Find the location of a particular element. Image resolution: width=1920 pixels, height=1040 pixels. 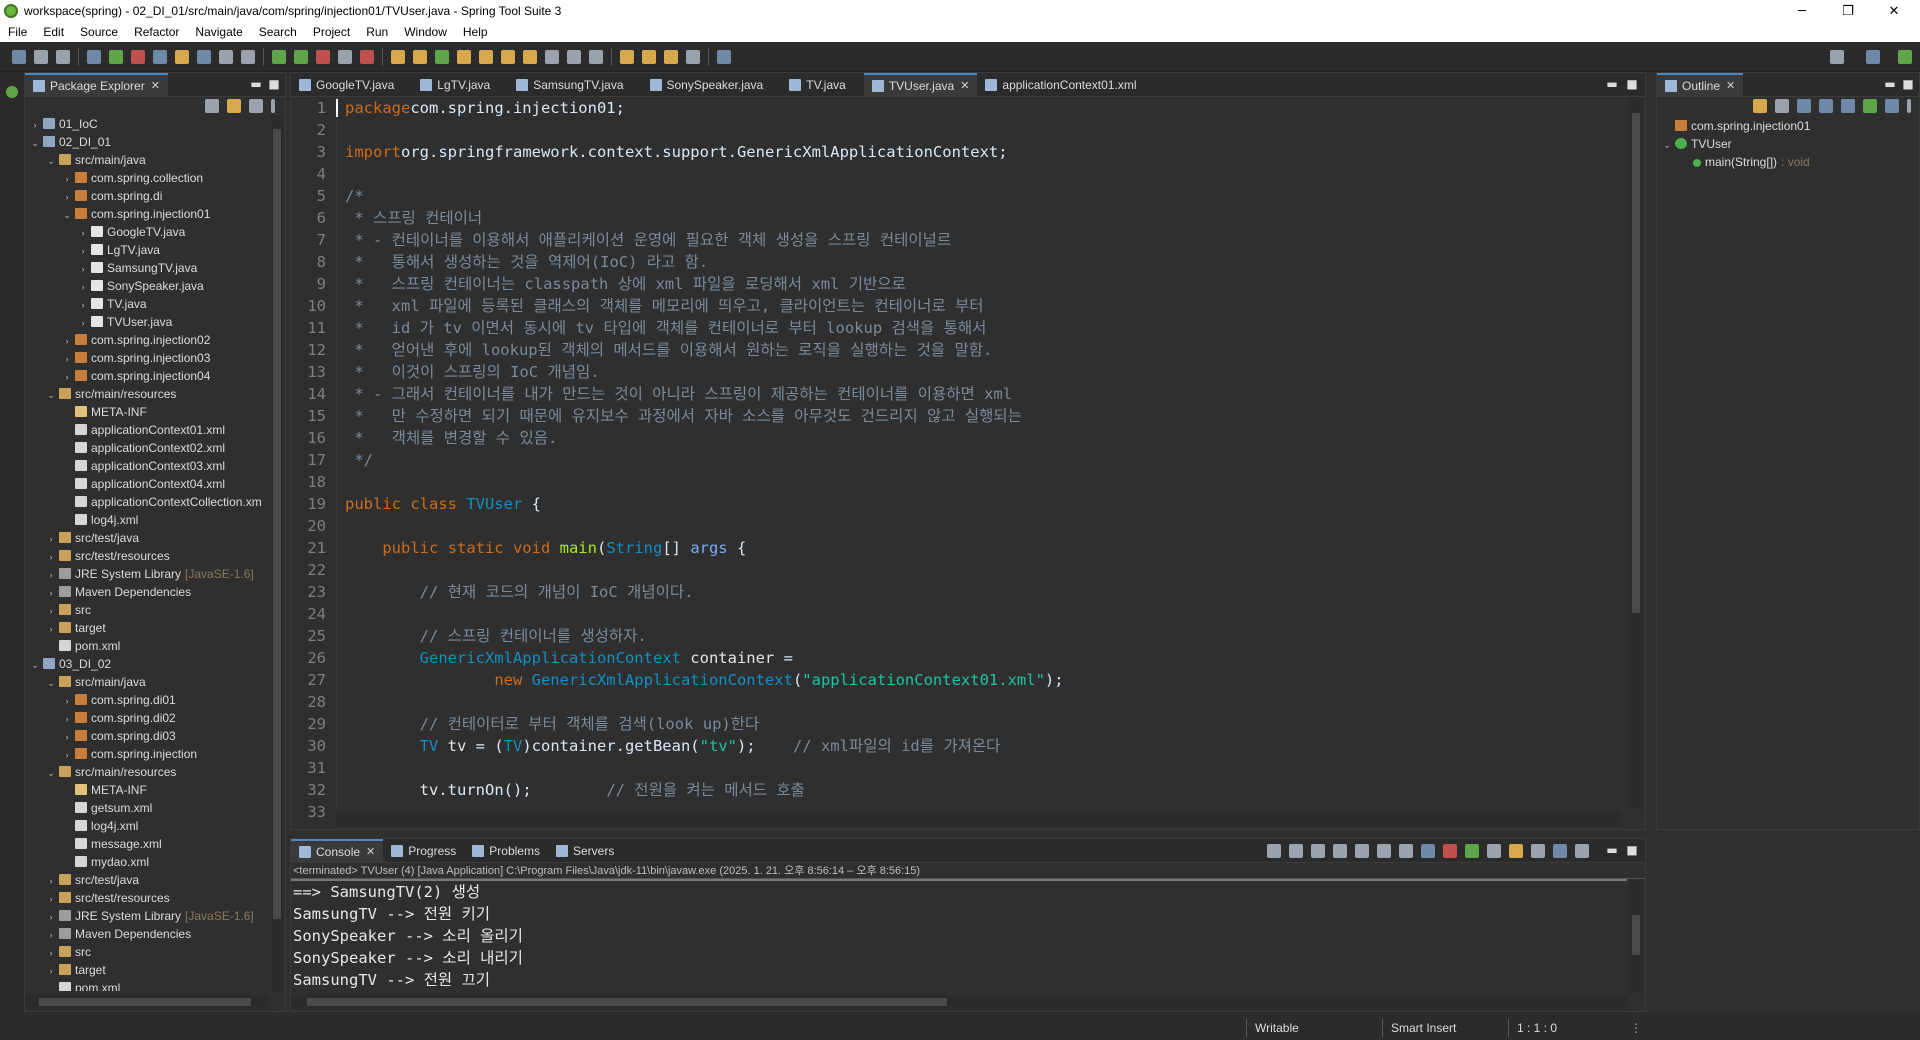

close-window-button: ✕ is located at coordinates (1894, 11).